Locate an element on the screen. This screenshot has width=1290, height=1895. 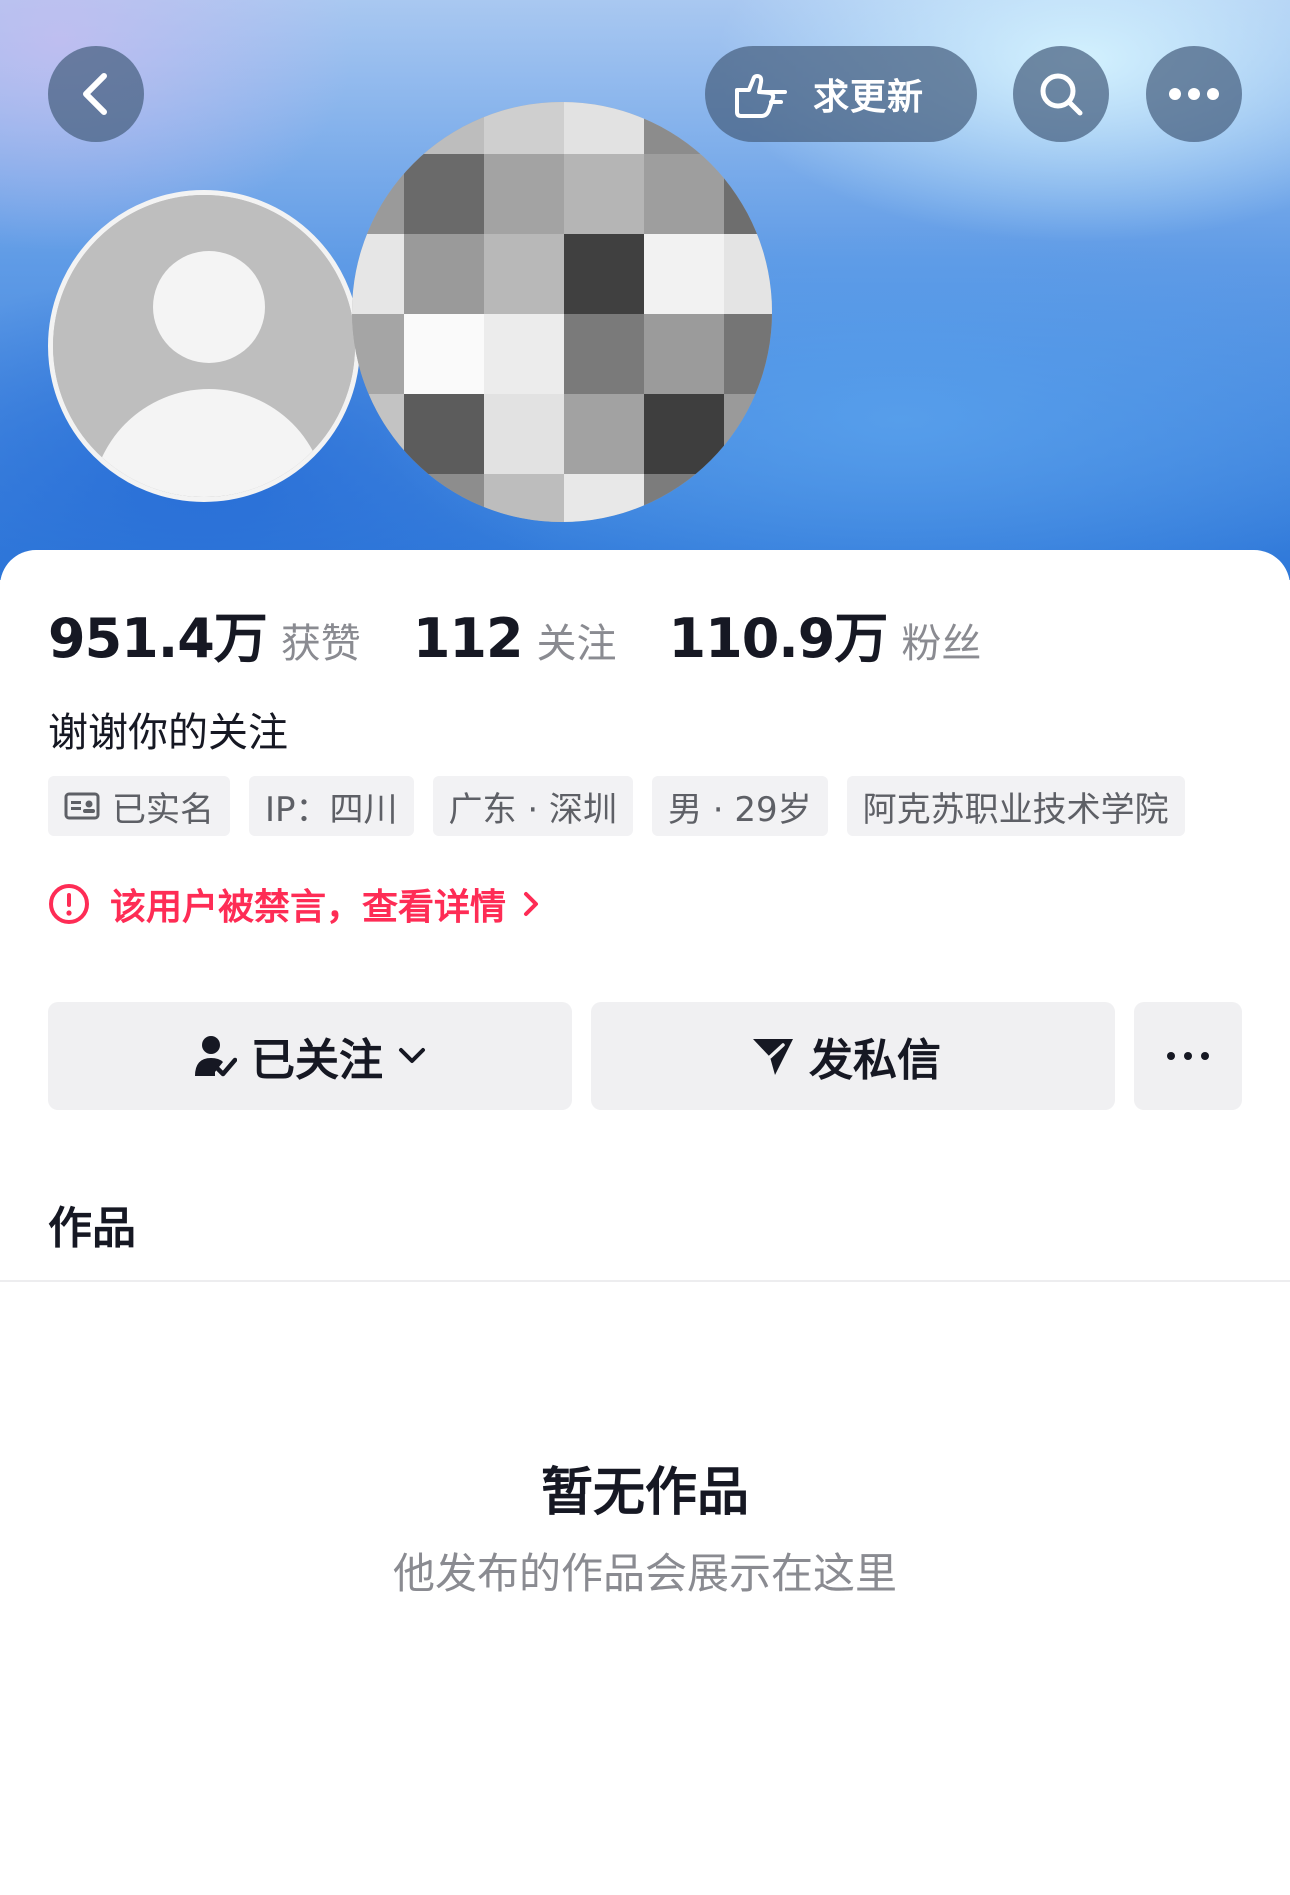
stat-following: 112 关注 is located at coordinates (515, 638).